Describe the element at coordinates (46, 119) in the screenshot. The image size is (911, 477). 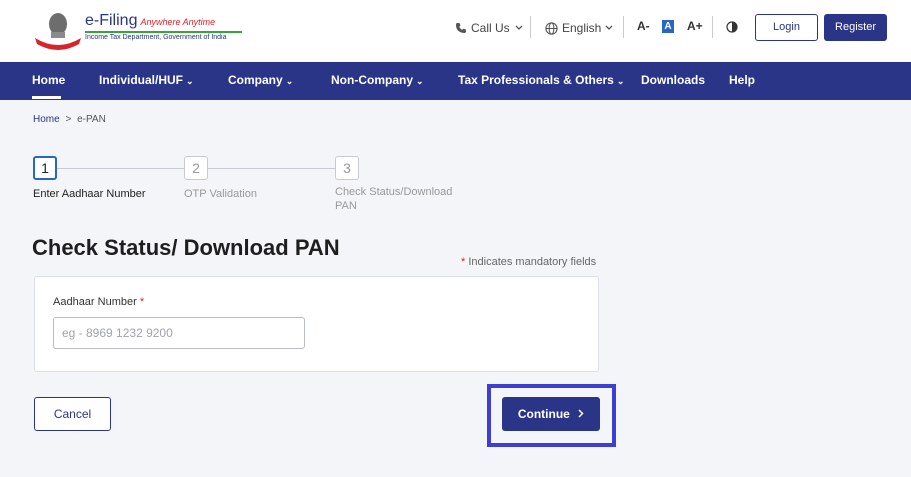
I see `breadcrumb-home-link: Home` at that location.